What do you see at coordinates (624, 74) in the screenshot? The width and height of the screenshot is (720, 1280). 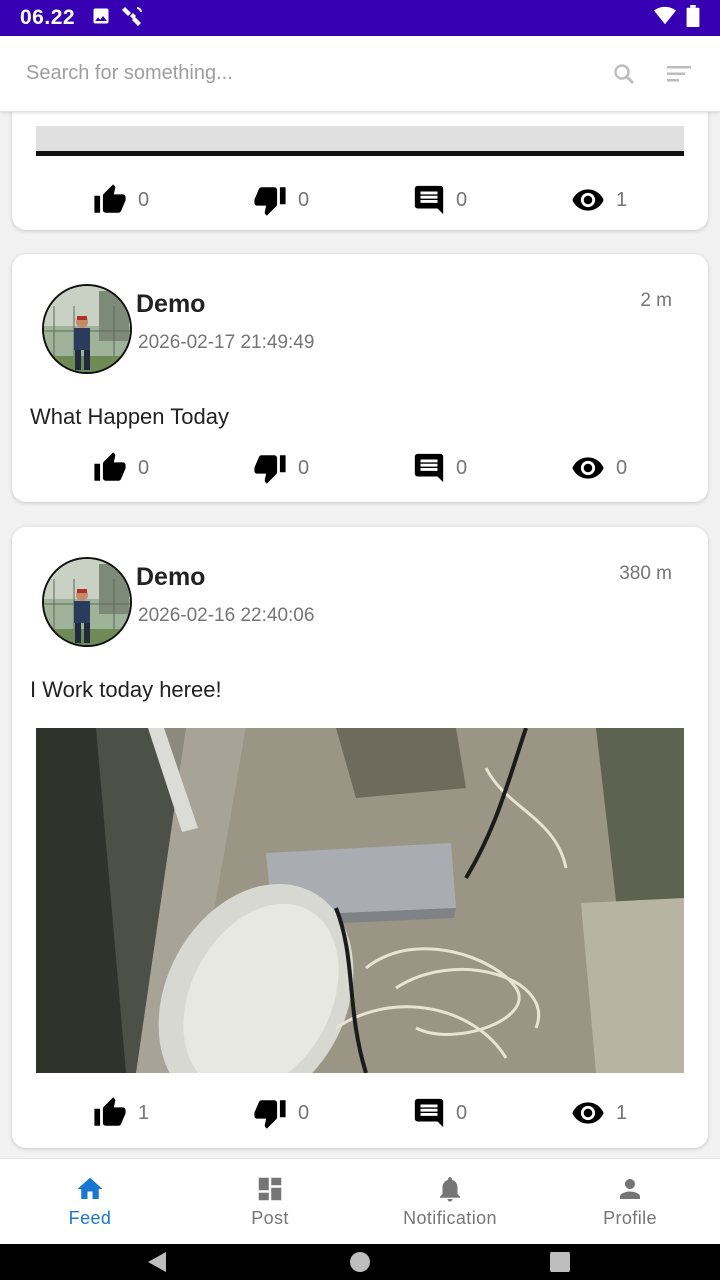 I see `search-icon` at bounding box center [624, 74].